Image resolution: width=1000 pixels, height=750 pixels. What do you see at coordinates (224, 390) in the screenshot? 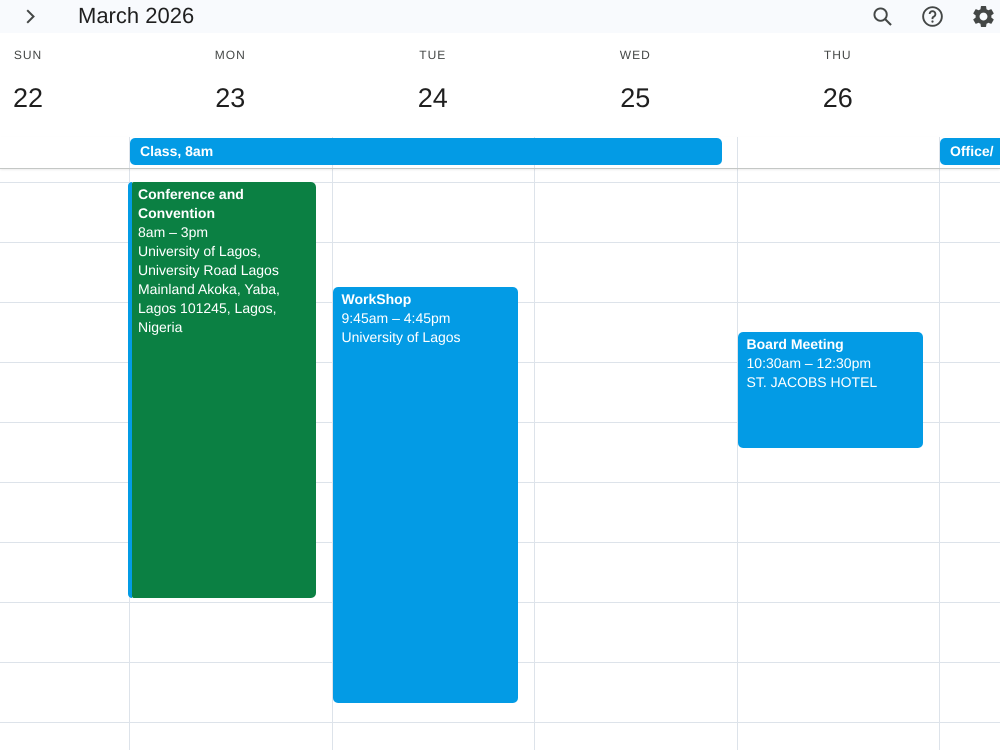
I see `event-card: Conference and Convention 8am – 3pm University of Lagos, University Road Lagos Mainland Akoka, Yaba, Lagos 101245, Lagos, Nigeria` at bounding box center [224, 390].